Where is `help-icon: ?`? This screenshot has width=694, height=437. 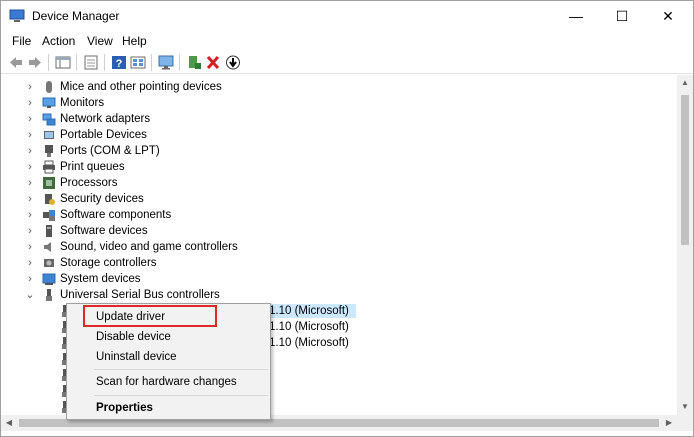
help-icon: ? is located at coordinates (119, 62).